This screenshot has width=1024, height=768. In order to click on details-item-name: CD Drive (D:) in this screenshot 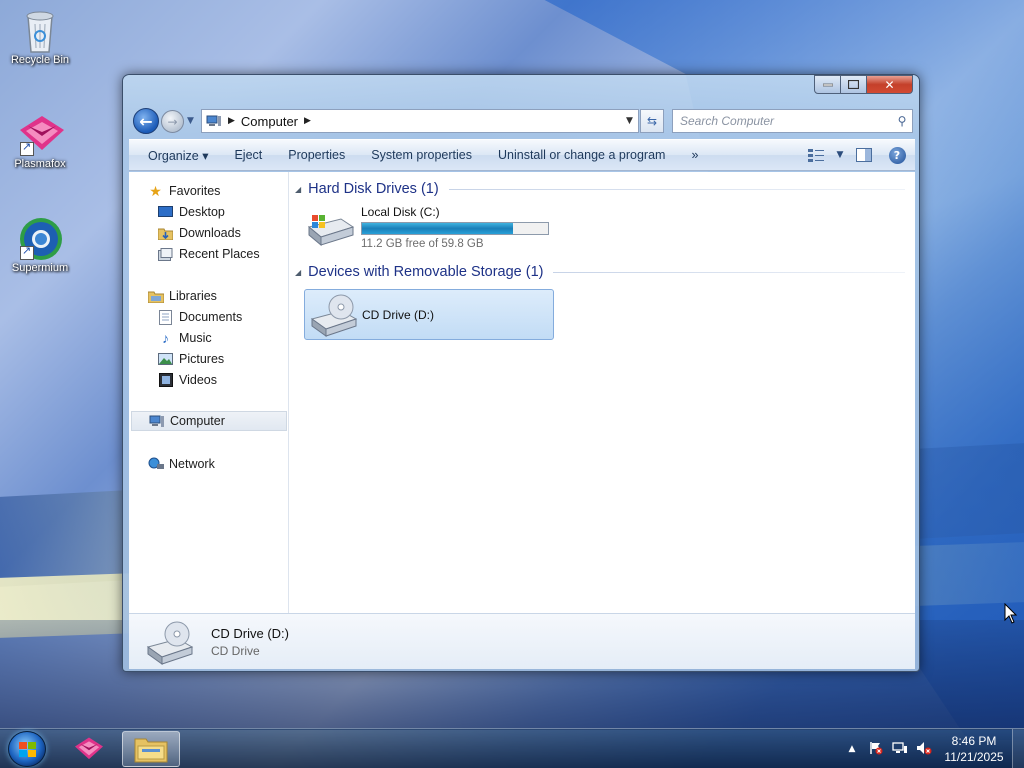, I will do `click(250, 633)`.